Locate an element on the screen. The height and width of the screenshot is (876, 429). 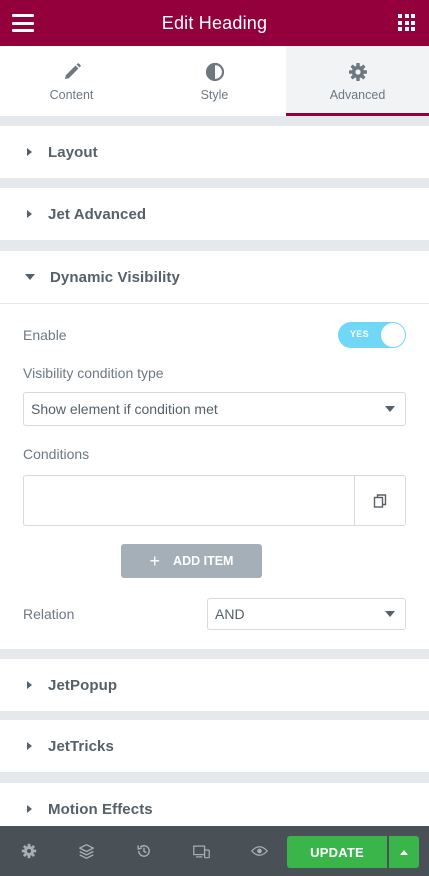
condition-type-label: Visibility condition type is located at coordinates (93, 373).